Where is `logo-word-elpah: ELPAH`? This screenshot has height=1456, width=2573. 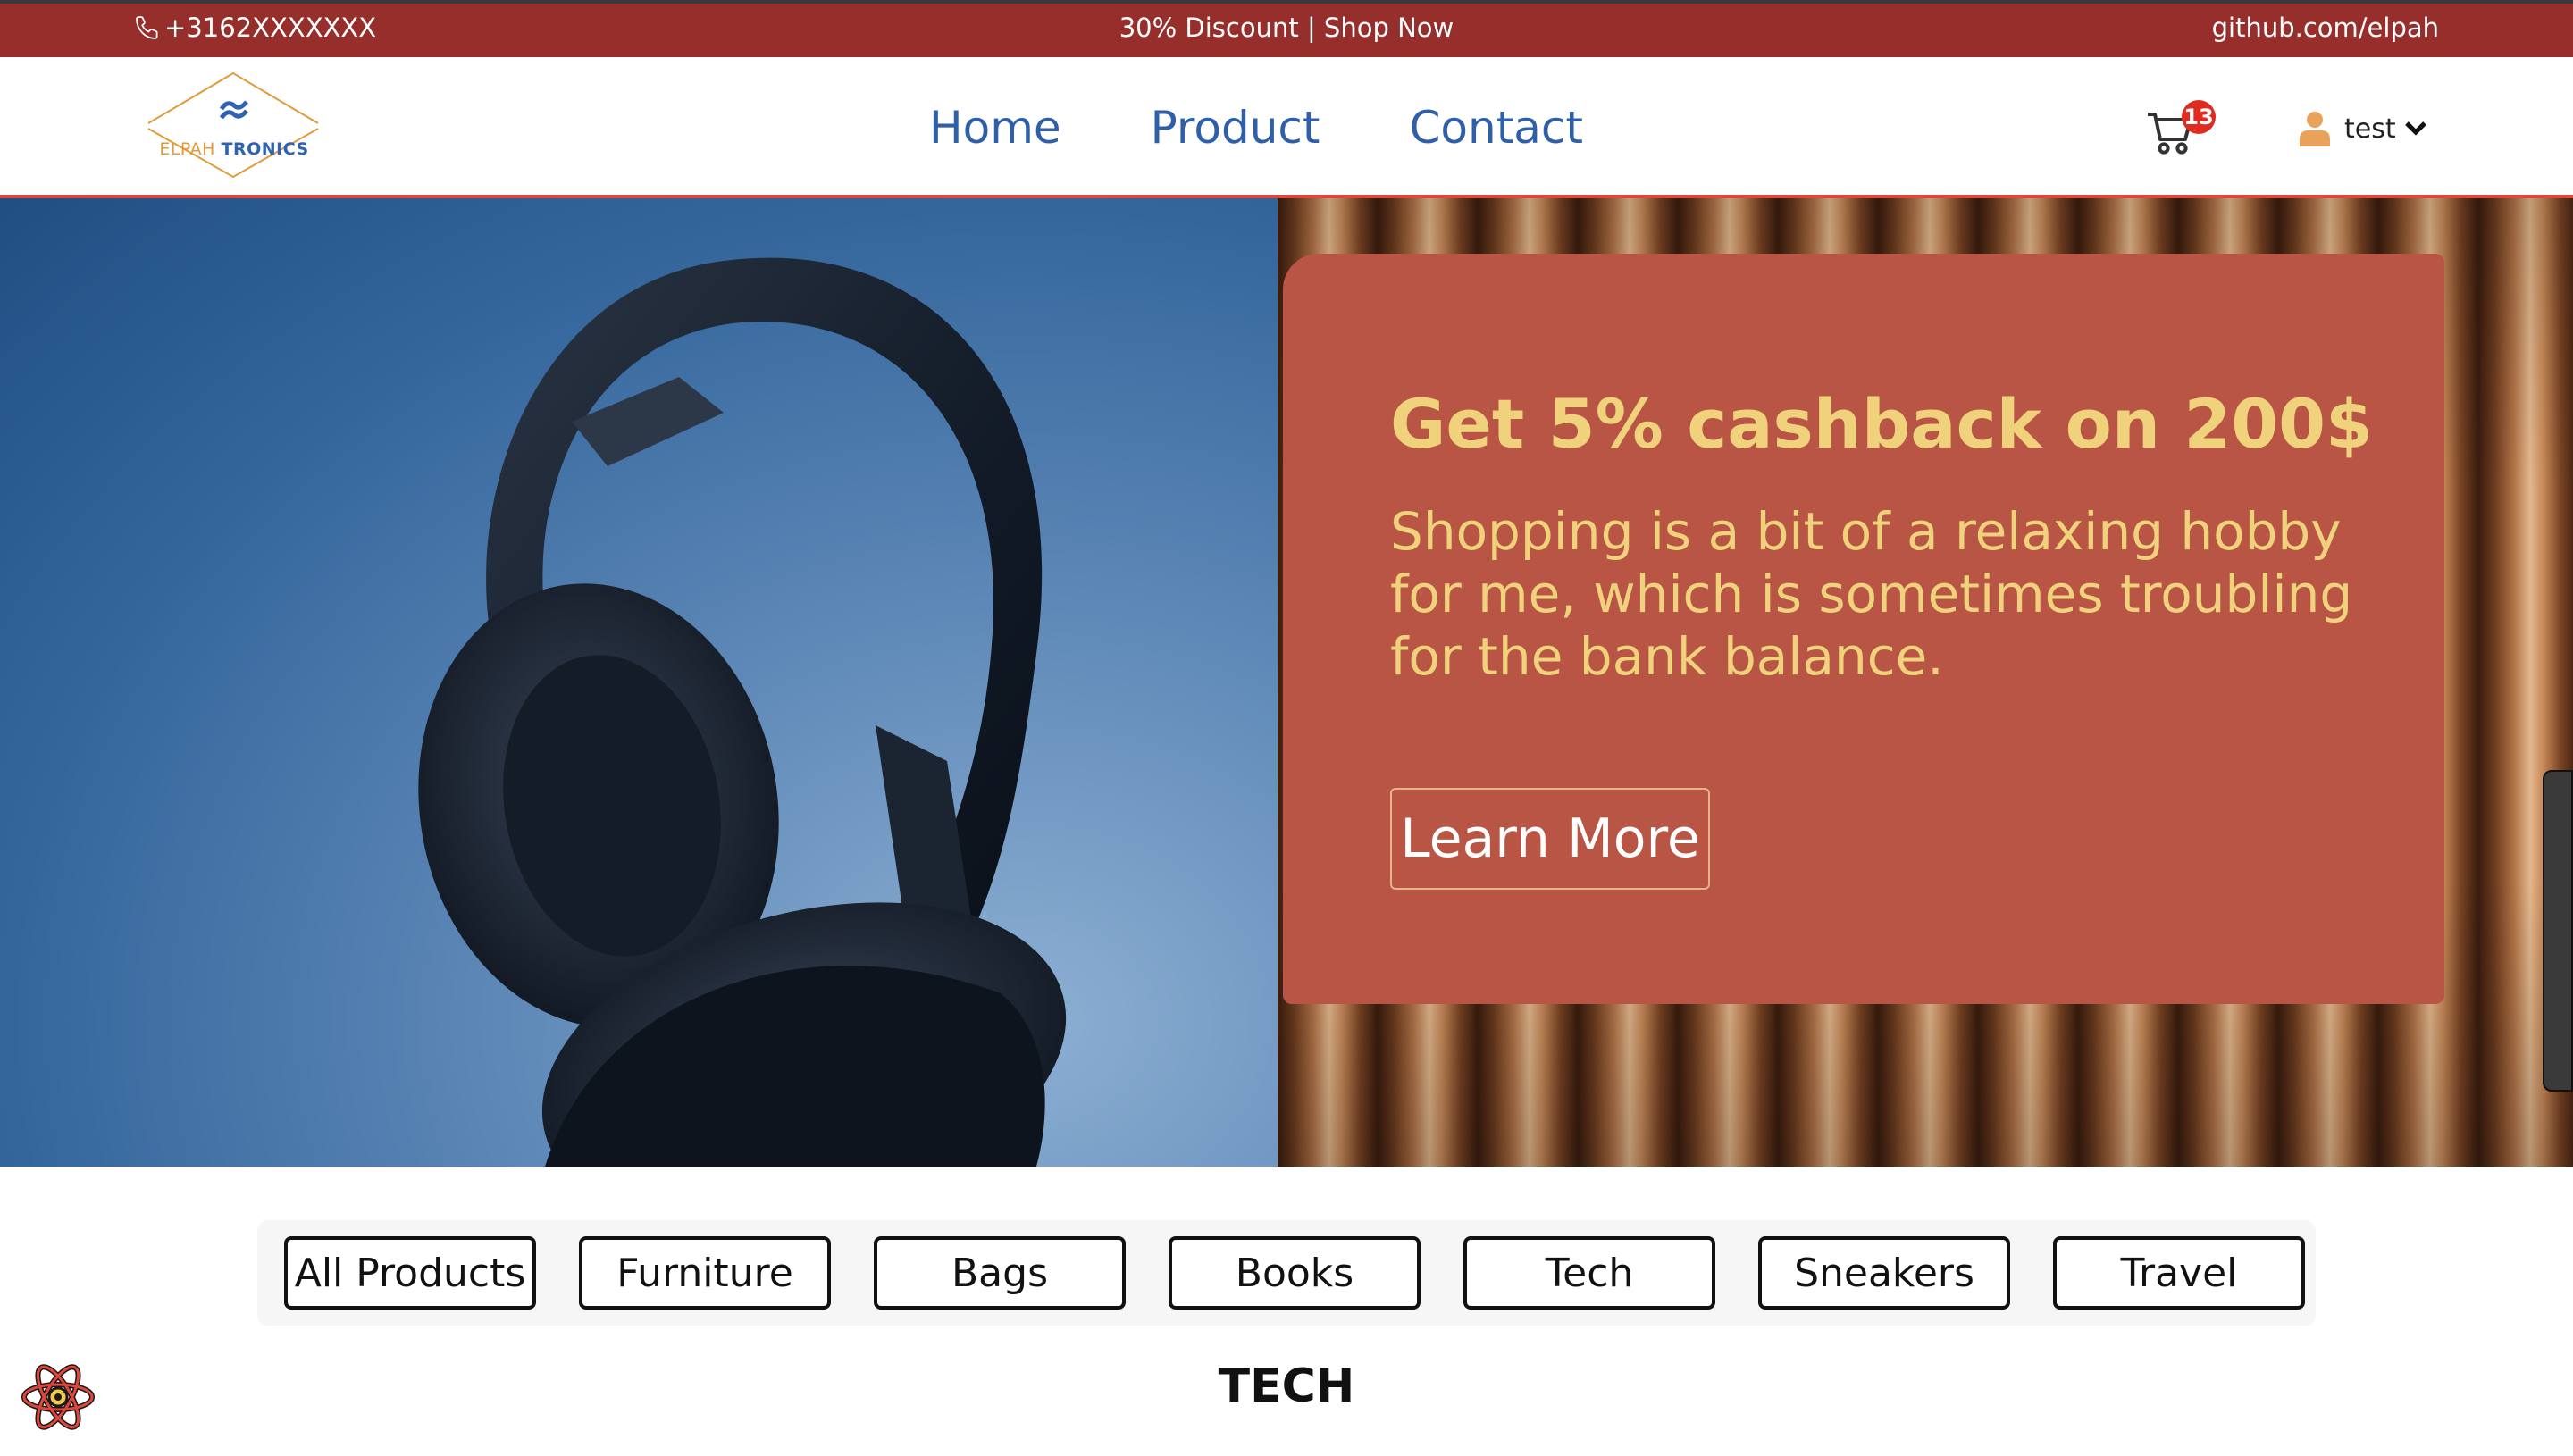
logo-word-elpah: ELPAH is located at coordinates (187, 149).